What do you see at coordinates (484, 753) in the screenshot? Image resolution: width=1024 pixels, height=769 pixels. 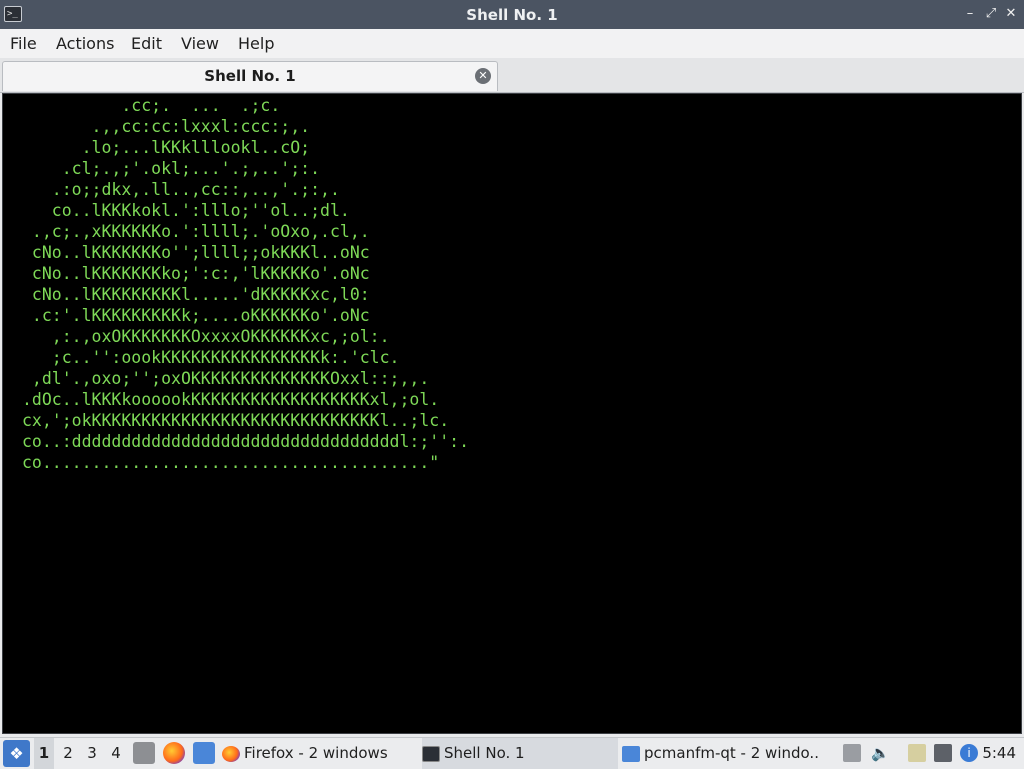 I see `task-label: Shell No. 1` at bounding box center [484, 753].